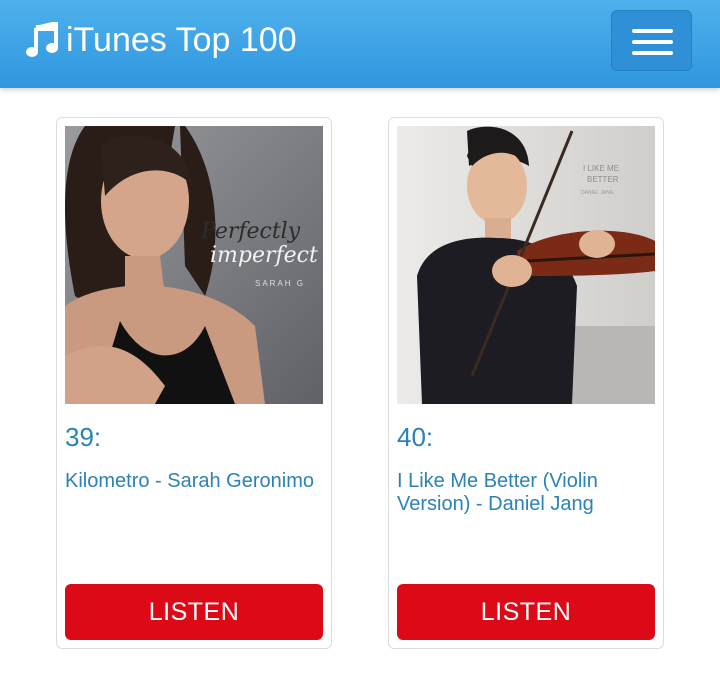  Describe the element at coordinates (181, 40) in the screenshot. I see `brand-title: iTunes Top 100` at that location.